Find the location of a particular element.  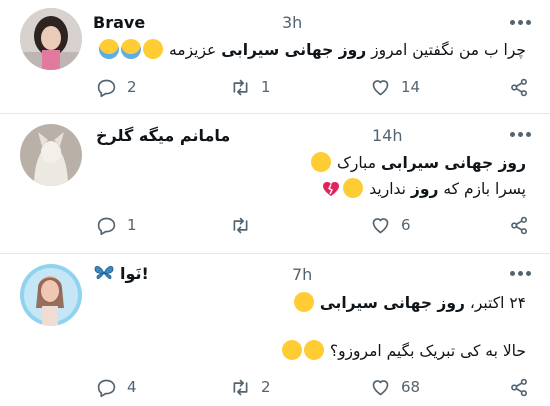

tweet-text-plain: حالا به کی تبریک بگیم امروزو؟ is located at coordinates (427, 351).